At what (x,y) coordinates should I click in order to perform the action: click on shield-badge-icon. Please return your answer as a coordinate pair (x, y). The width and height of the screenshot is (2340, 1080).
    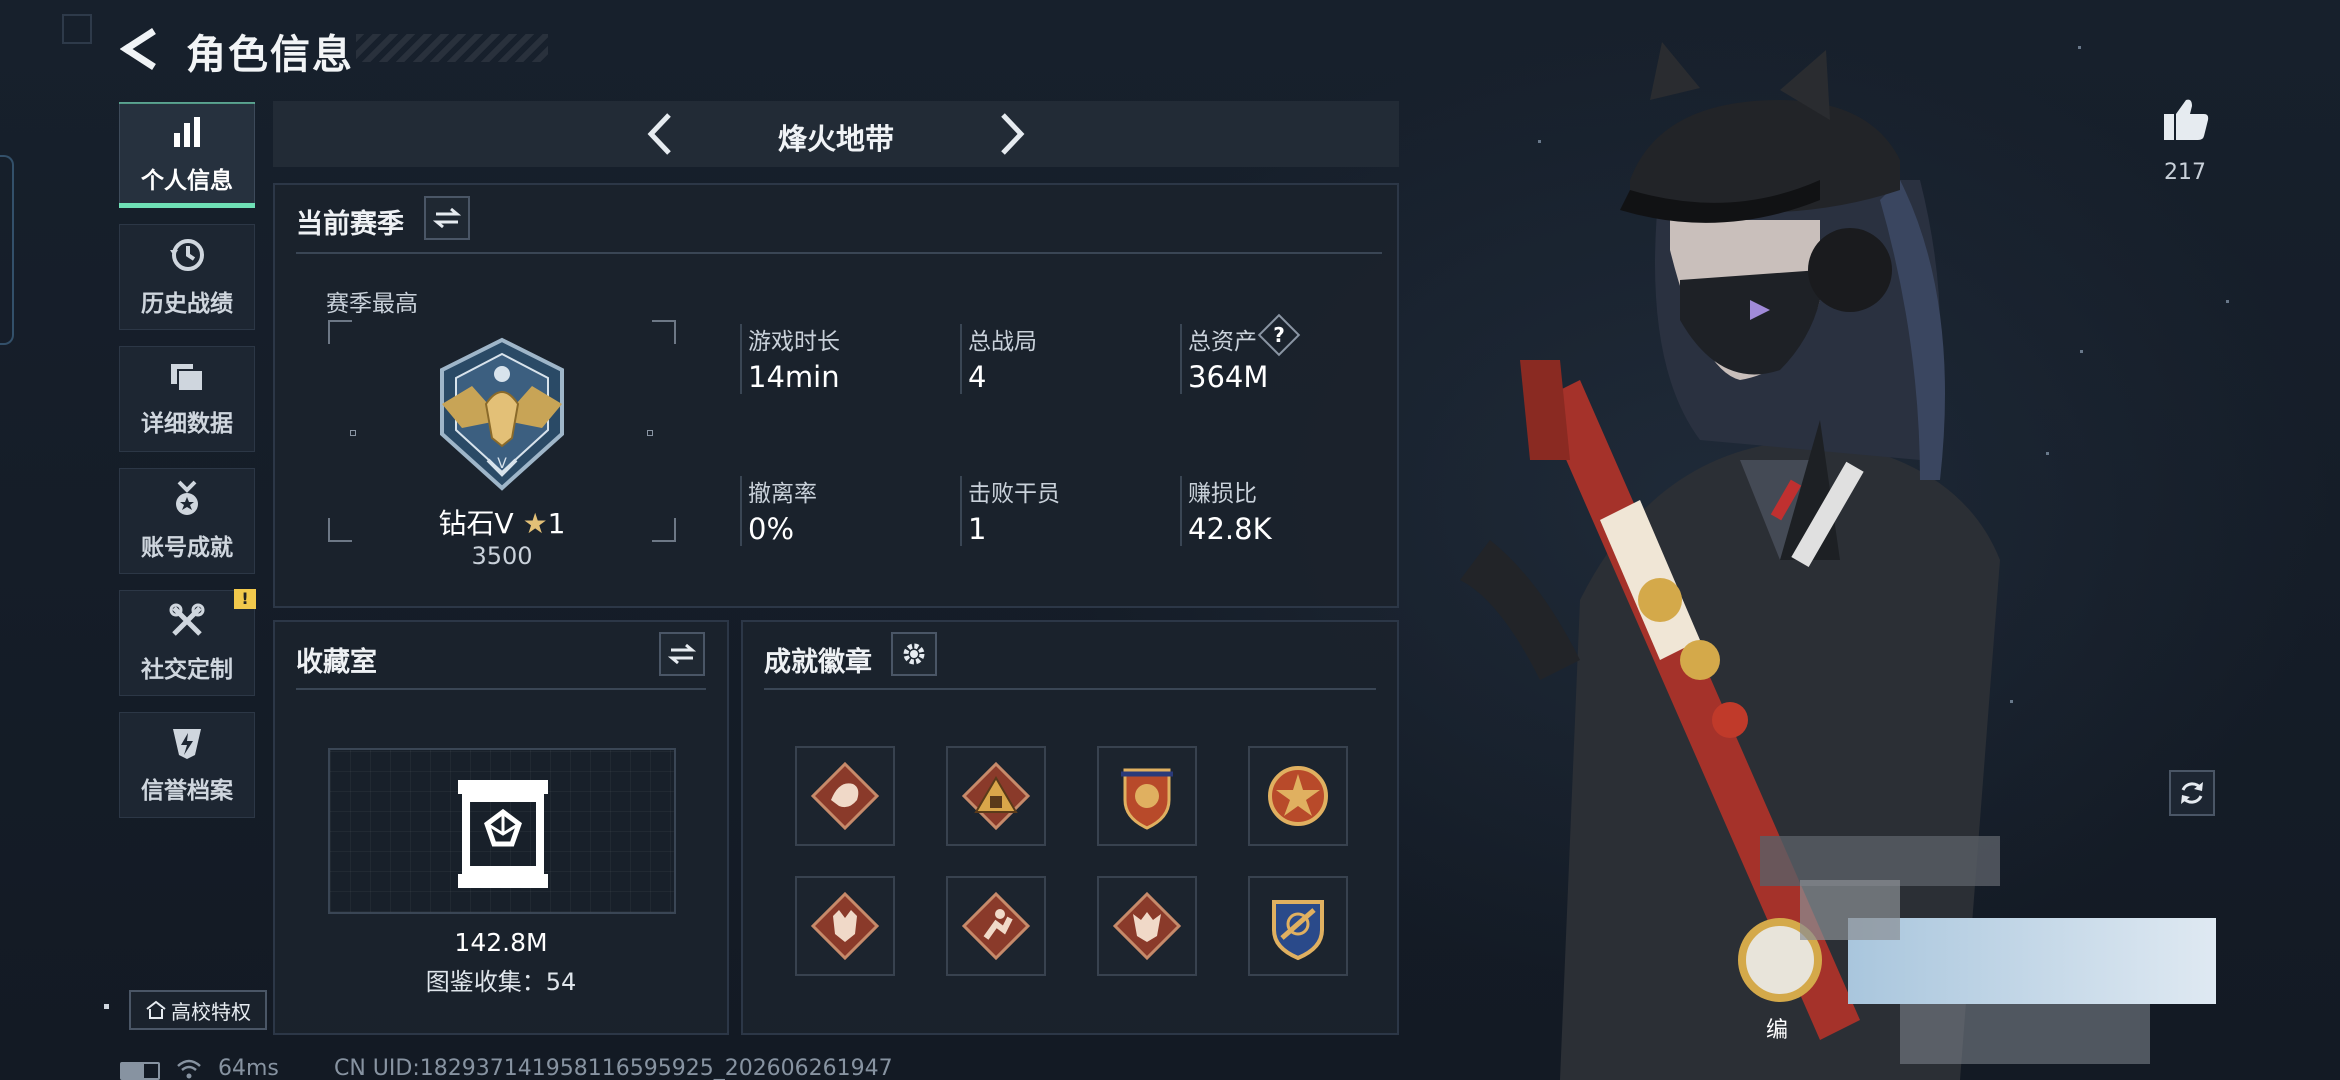
    Looking at the image, I should click on (1147, 799).